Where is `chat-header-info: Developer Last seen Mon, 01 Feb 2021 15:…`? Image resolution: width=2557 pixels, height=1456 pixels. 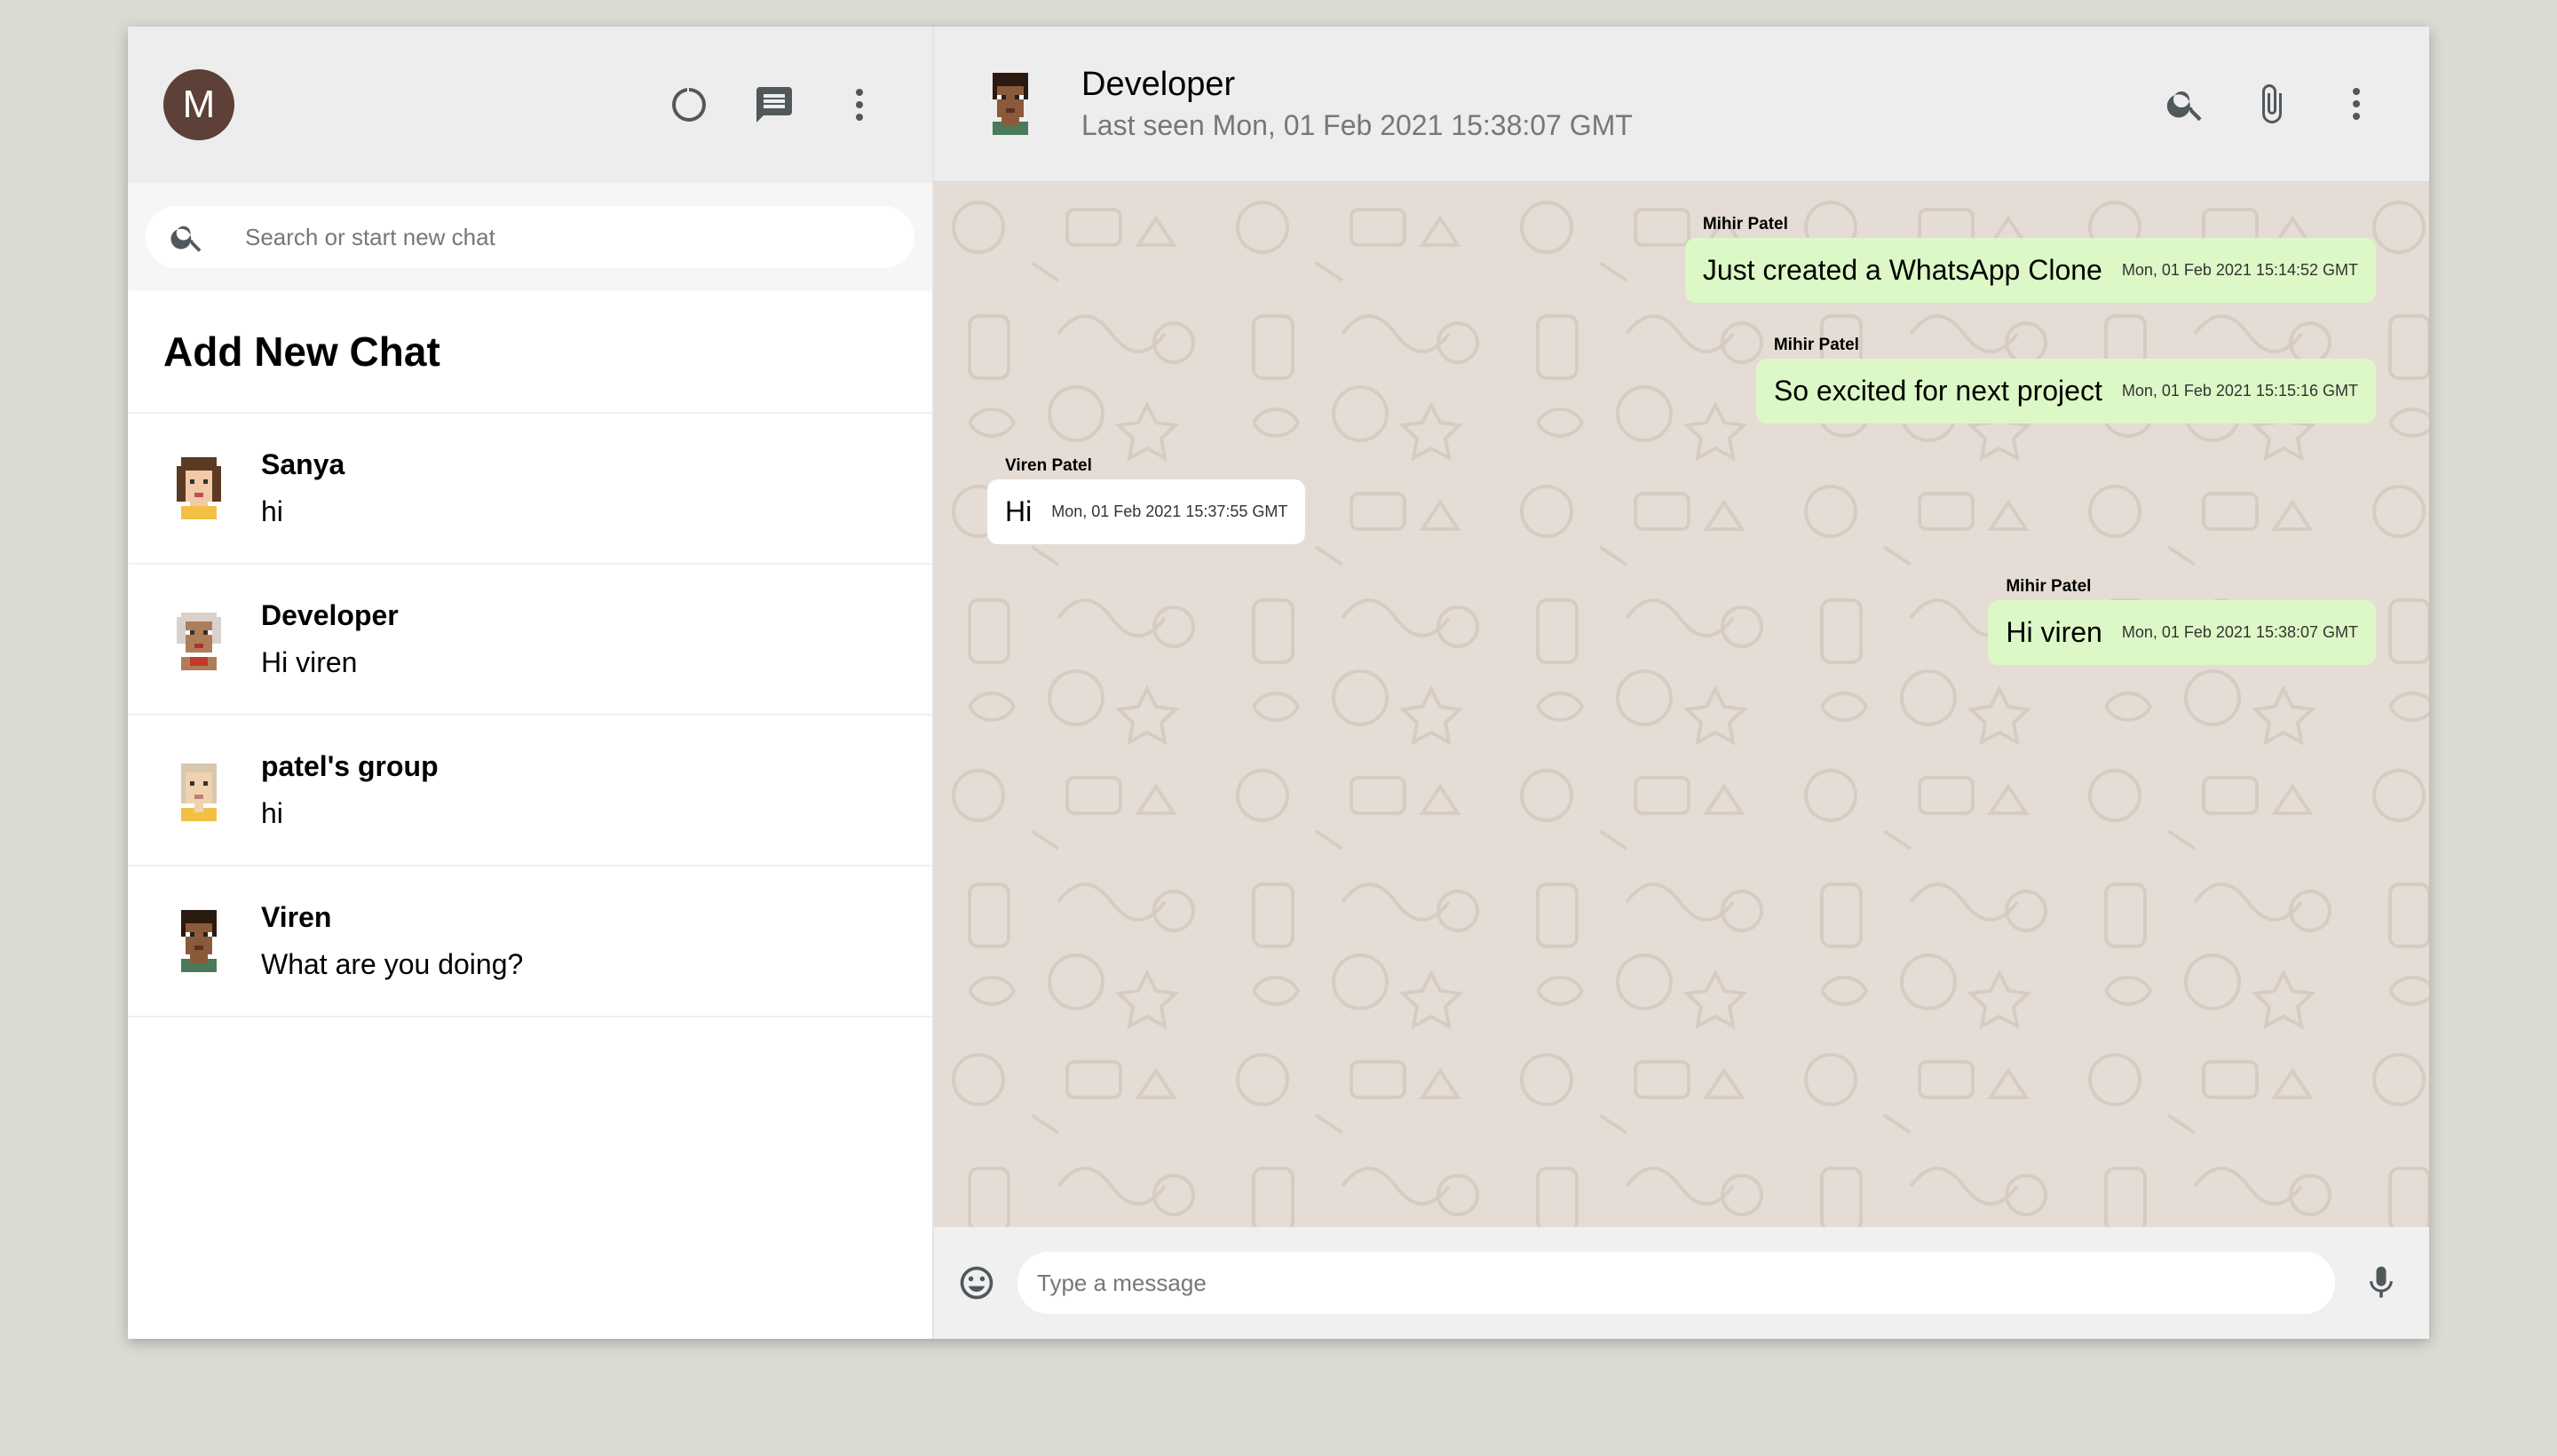 chat-header-info: Developer Last seen Mon, 01 Feb 2021 15:… is located at coordinates (1623, 104).